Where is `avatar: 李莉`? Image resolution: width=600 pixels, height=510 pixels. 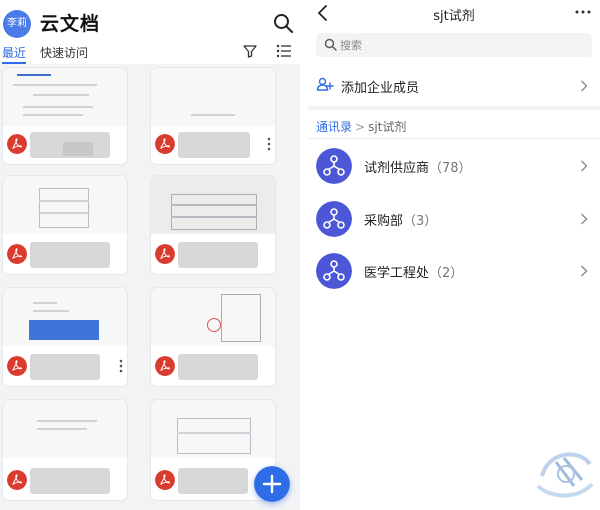
avatar: 李莉 is located at coordinates (17, 24).